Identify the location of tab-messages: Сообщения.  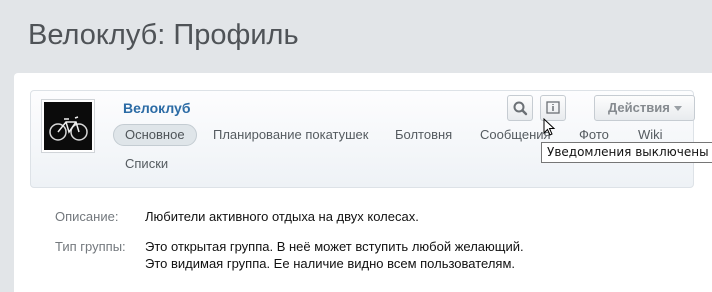
(515, 135).